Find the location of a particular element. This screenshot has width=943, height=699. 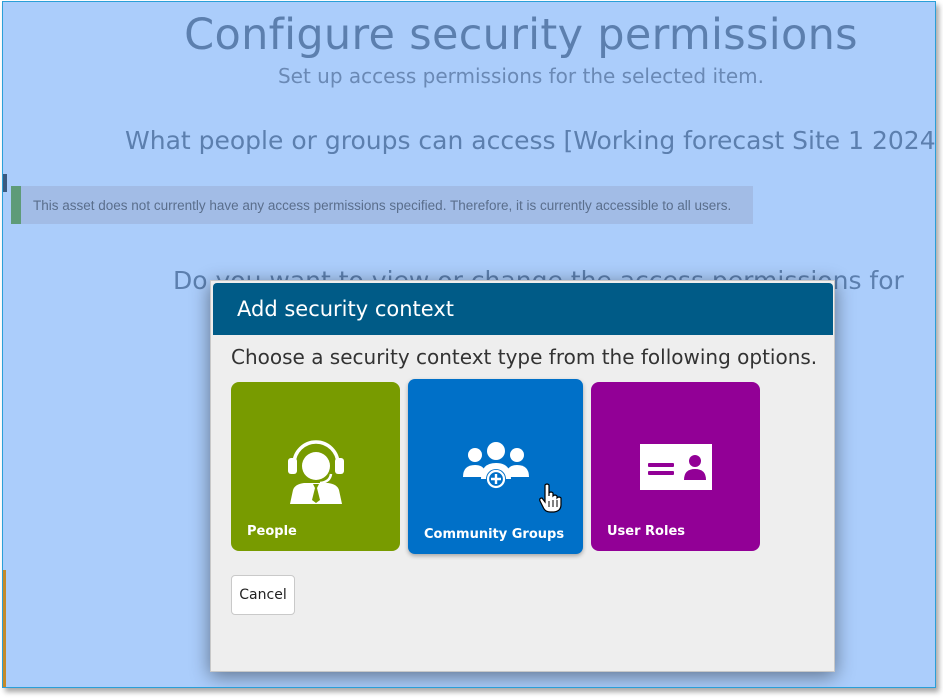

hand-cursor-icon is located at coordinates (550, 498).